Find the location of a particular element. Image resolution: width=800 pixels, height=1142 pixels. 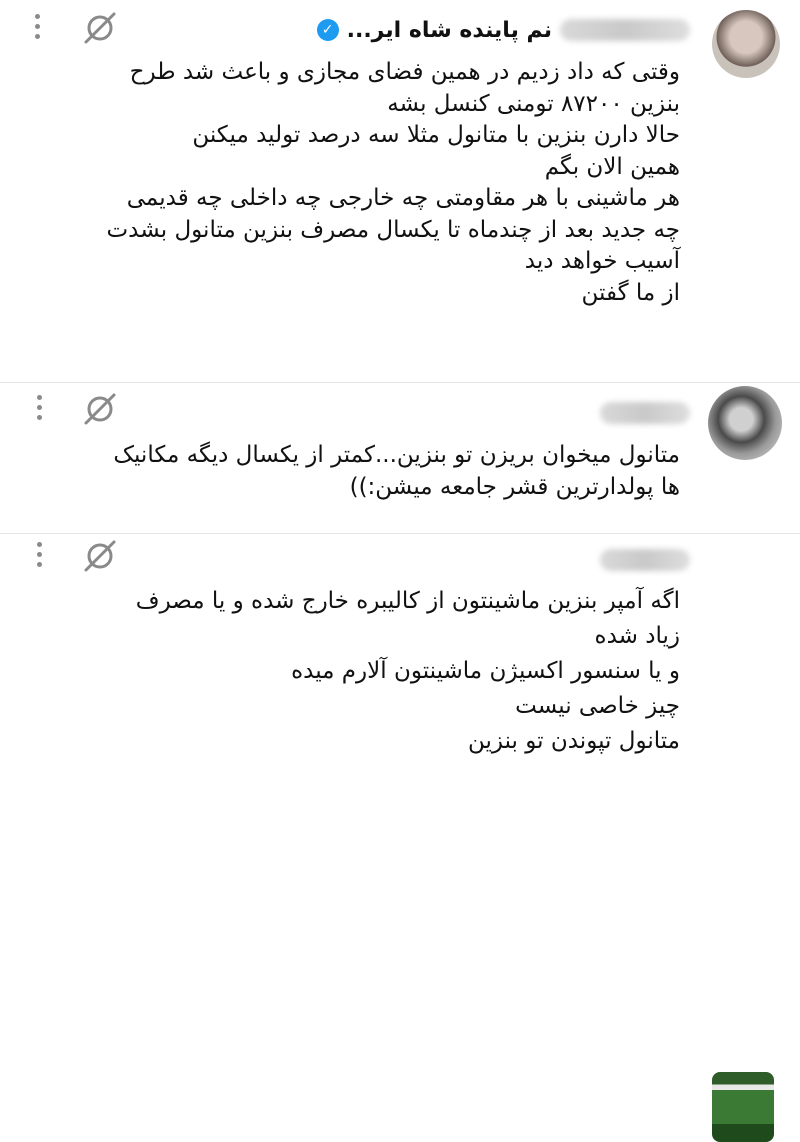

comment-header: نم پاینده شاه ایر... ✓ is located at coordinates (503, 30).